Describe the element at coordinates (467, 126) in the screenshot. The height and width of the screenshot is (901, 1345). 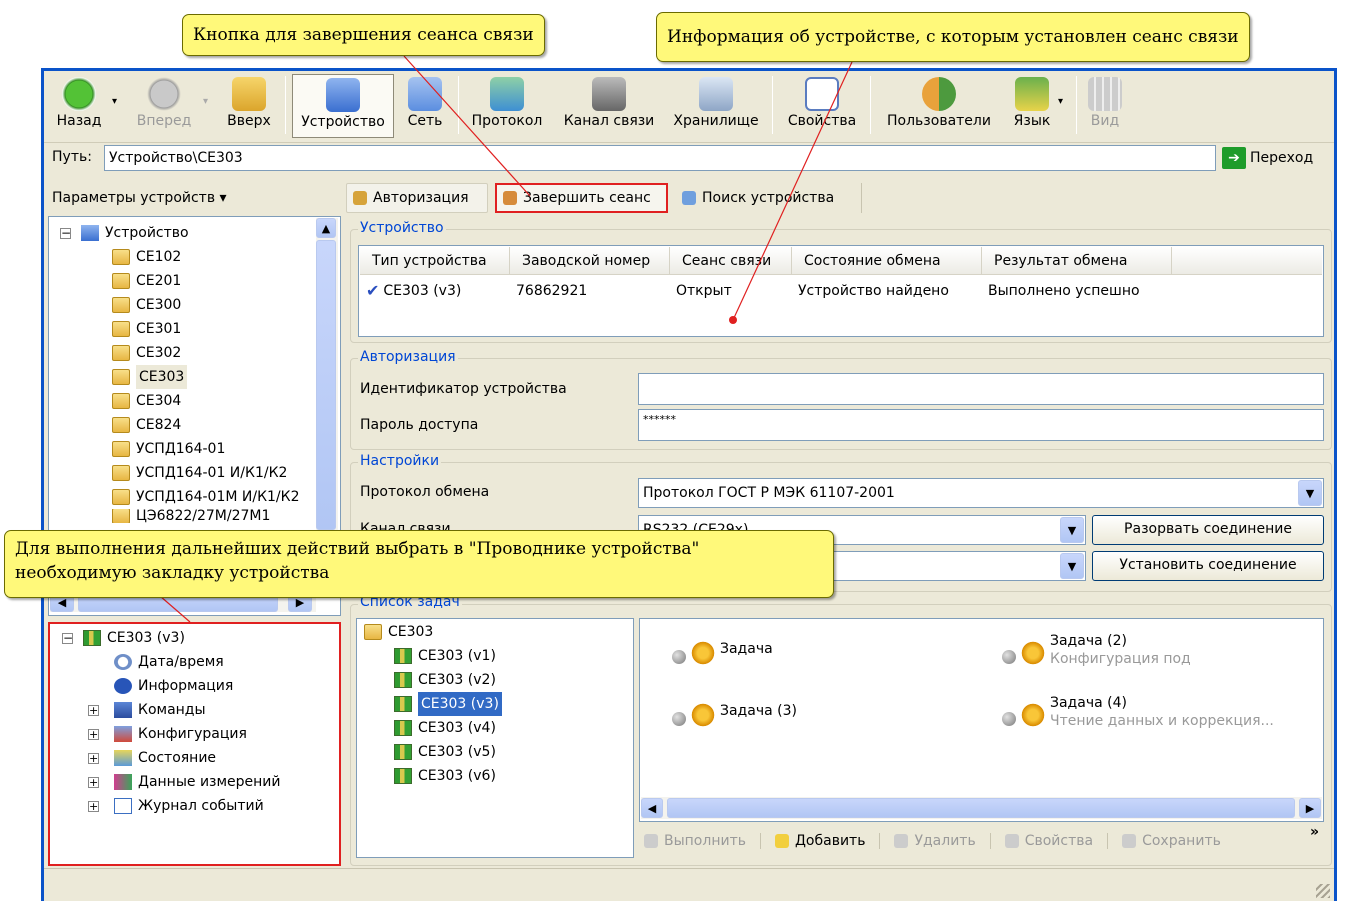
I see `annotation-line-end-session` at that location.